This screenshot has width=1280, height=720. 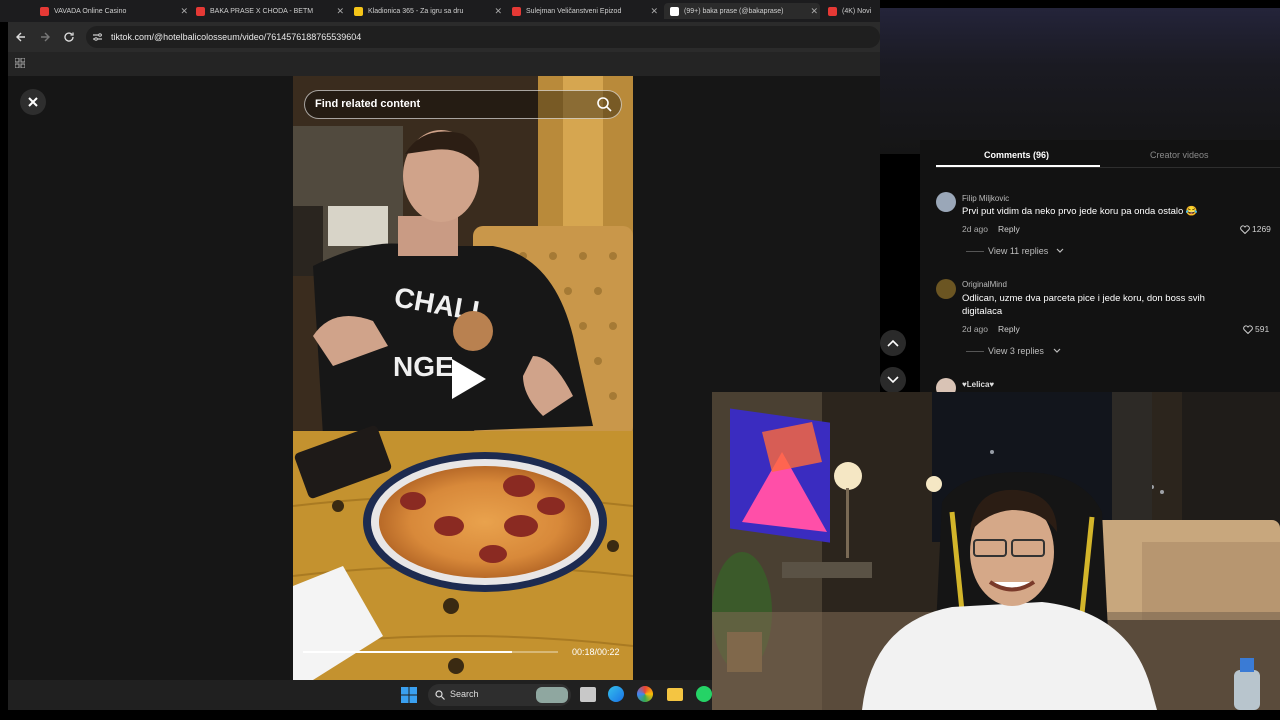 What do you see at coordinates (45, 37) in the screenshot?
I see `forward-arrow-icon` at bounding box center [45, 37].